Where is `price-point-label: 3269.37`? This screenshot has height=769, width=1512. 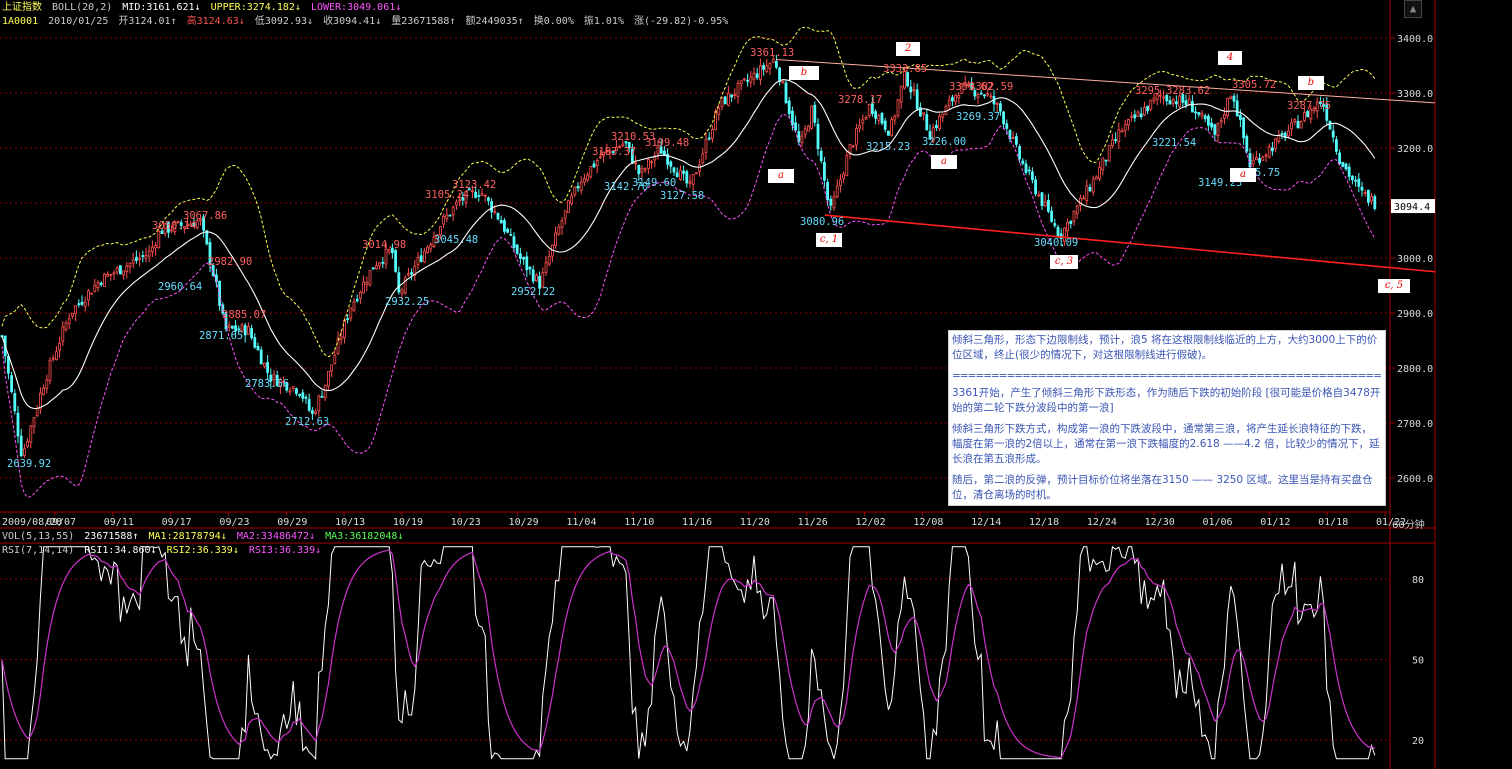 price-point-label: 3269.37 is located at coordinates (978, 117).